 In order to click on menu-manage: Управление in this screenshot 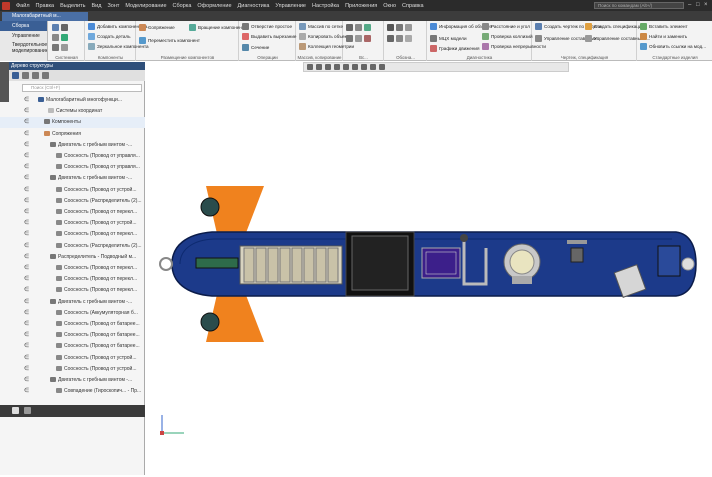, I will do `click(290, 6)`.